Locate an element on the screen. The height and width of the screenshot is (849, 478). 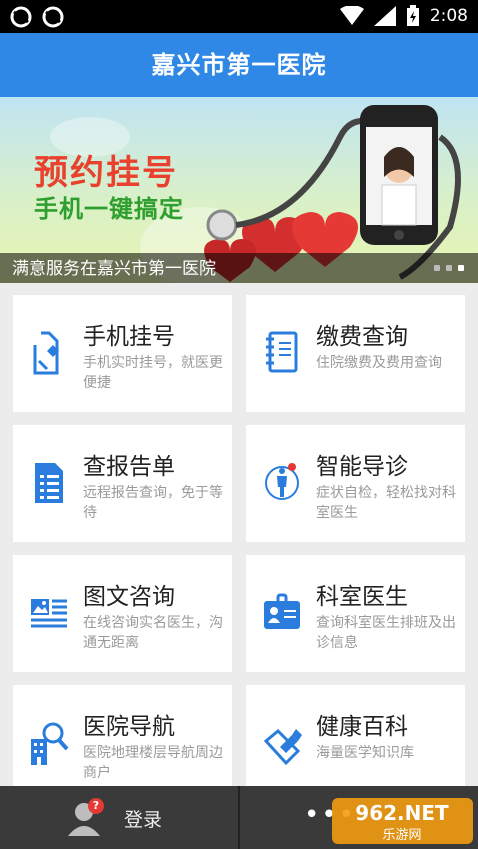
tile-desc: 手机实时挂号，就医更便捷 is located at coordinates (153, 373).